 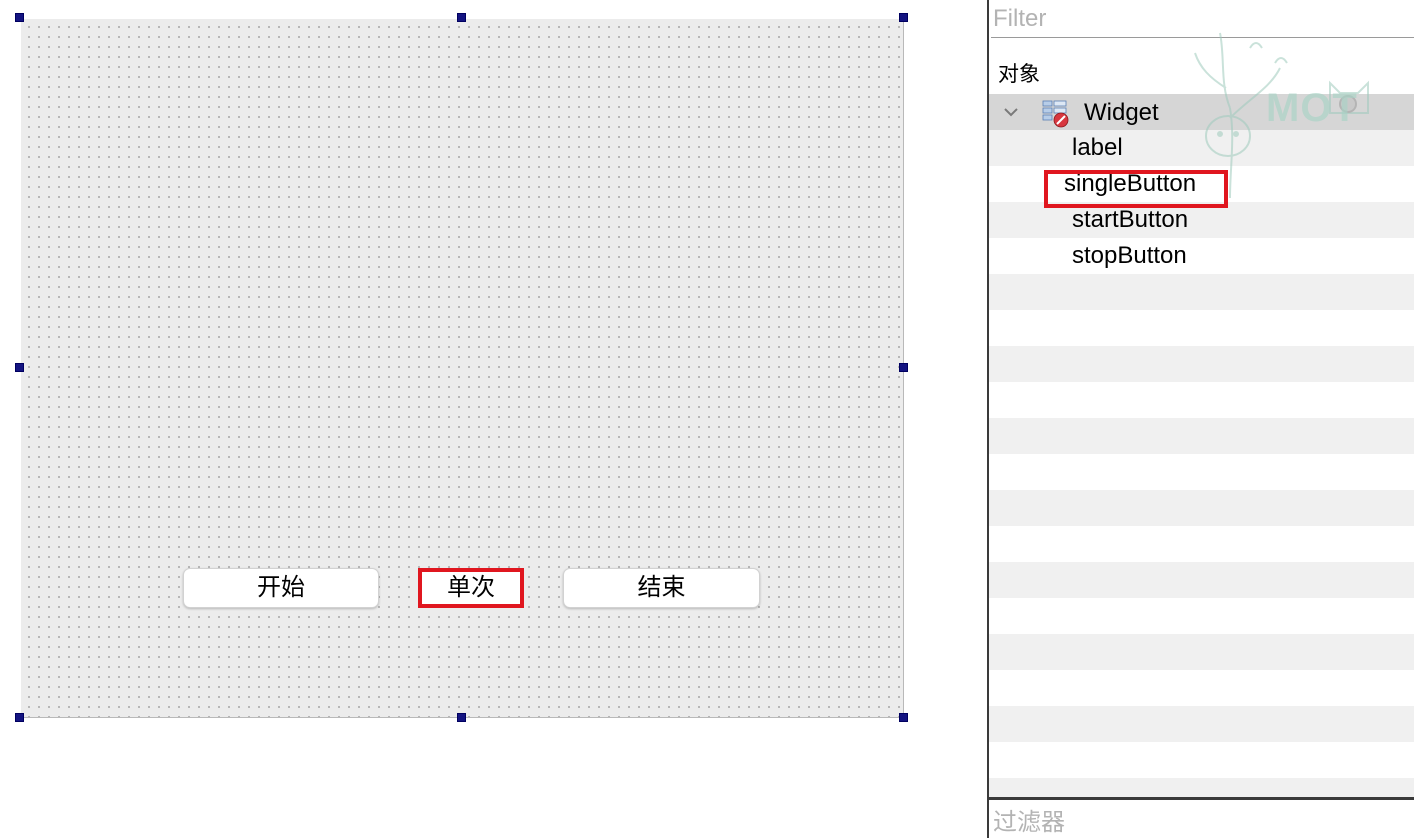 I want to click on resize-handle-left, so click(x=19, y=367).